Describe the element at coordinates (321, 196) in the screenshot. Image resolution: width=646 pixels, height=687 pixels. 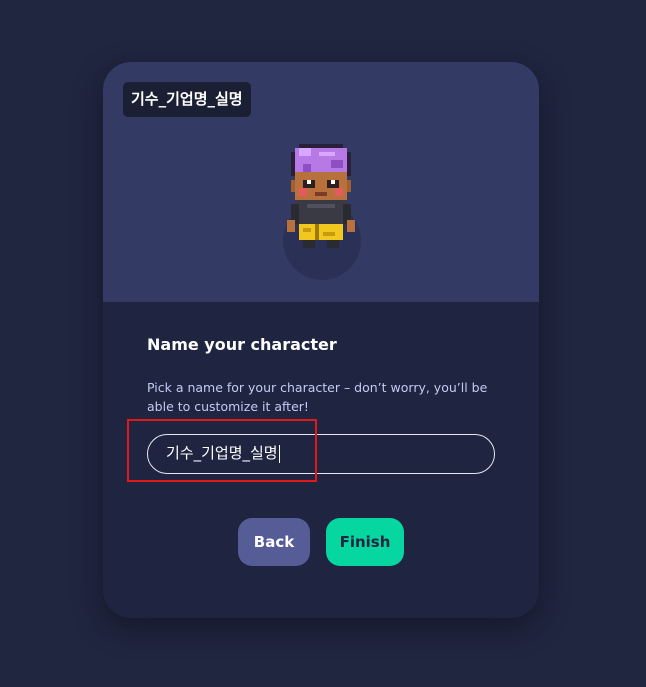
I see `pixel-character-avatar-icon` at that location.